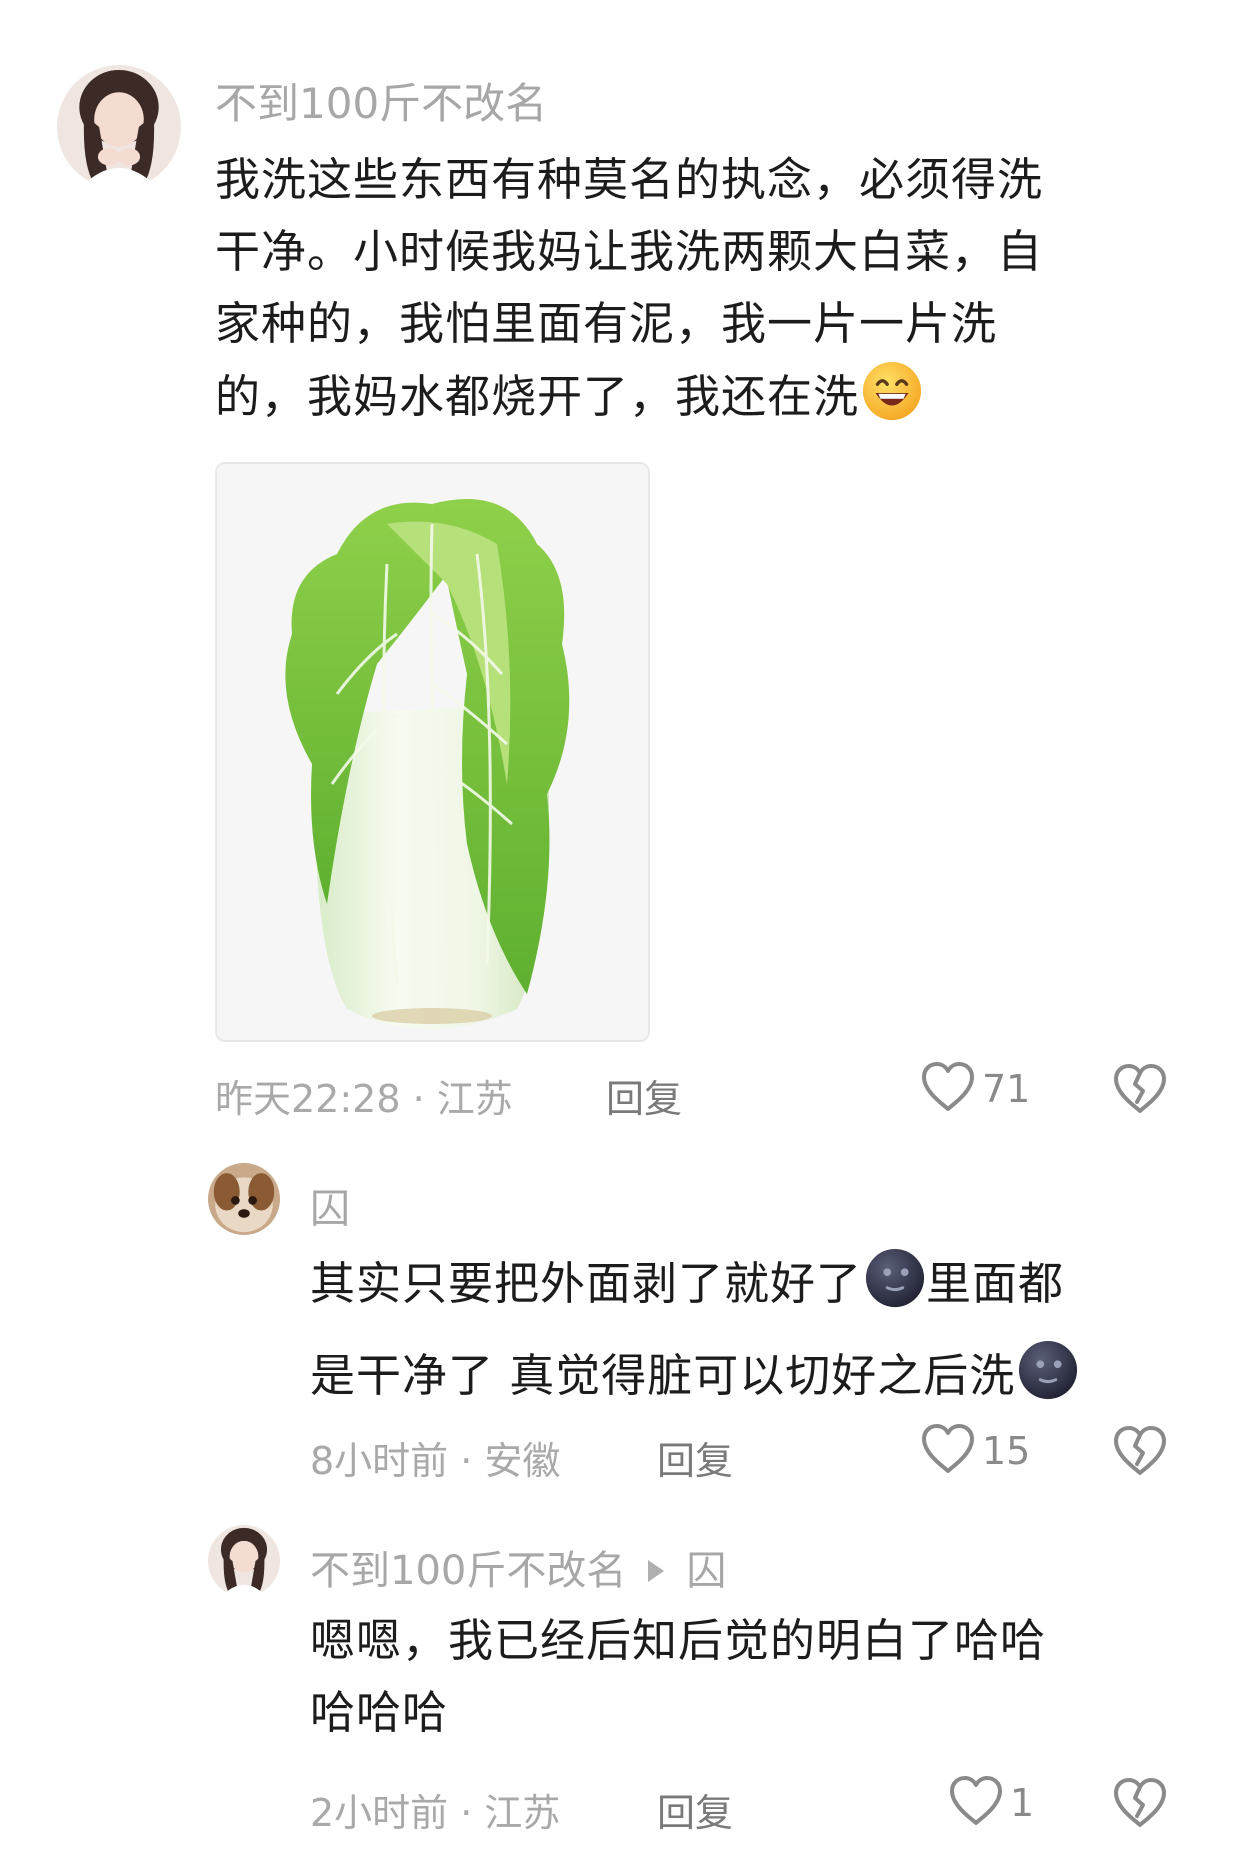  Describe the element at coordinates (606, 323) in the screenshot. I see `comment-line: 家种的，我怕里面有泥，我一片一片洗` at that location.